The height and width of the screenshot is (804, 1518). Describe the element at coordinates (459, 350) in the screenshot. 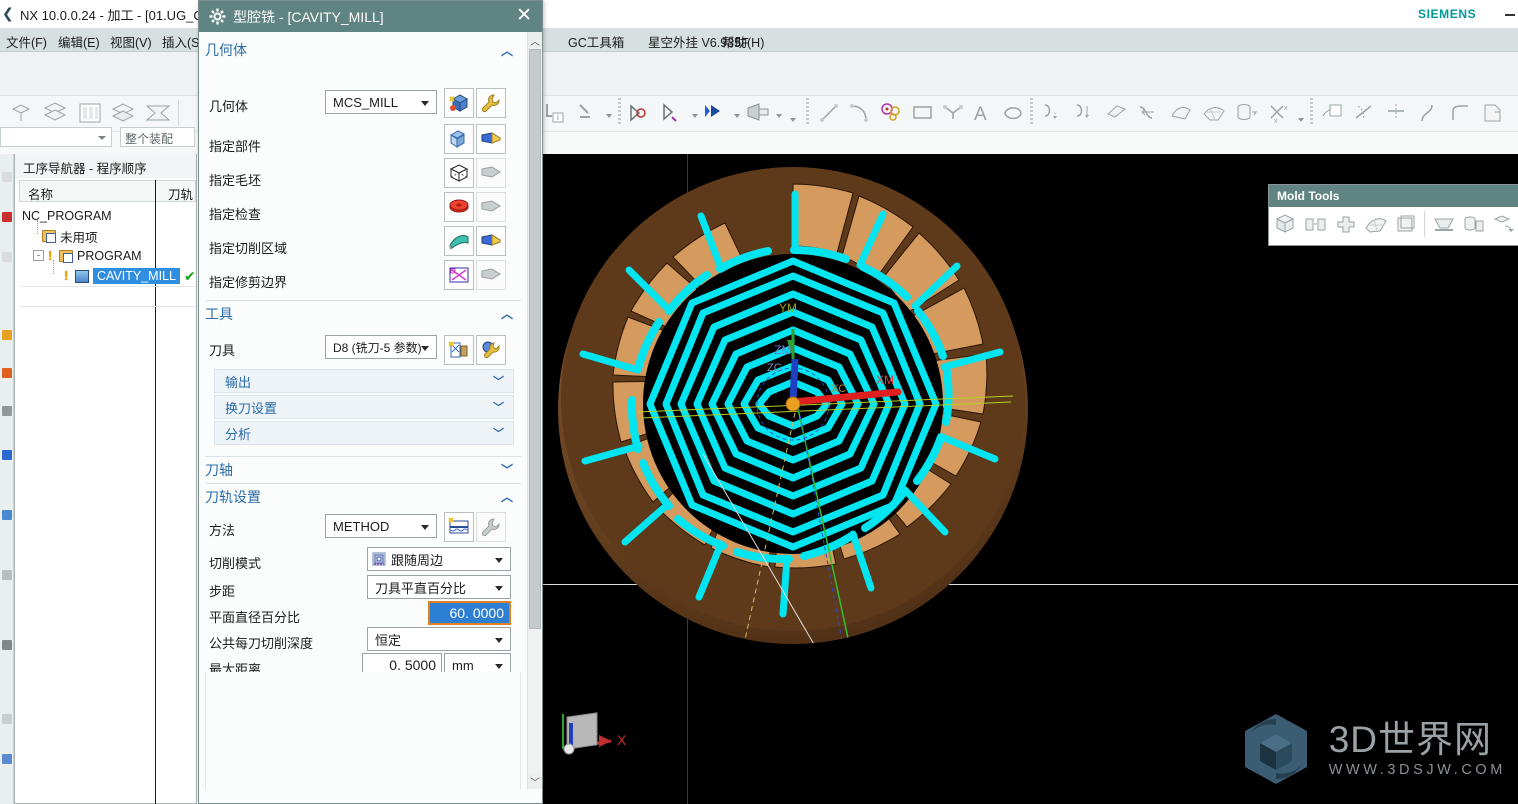

I see `new-tool-icon` at that location.